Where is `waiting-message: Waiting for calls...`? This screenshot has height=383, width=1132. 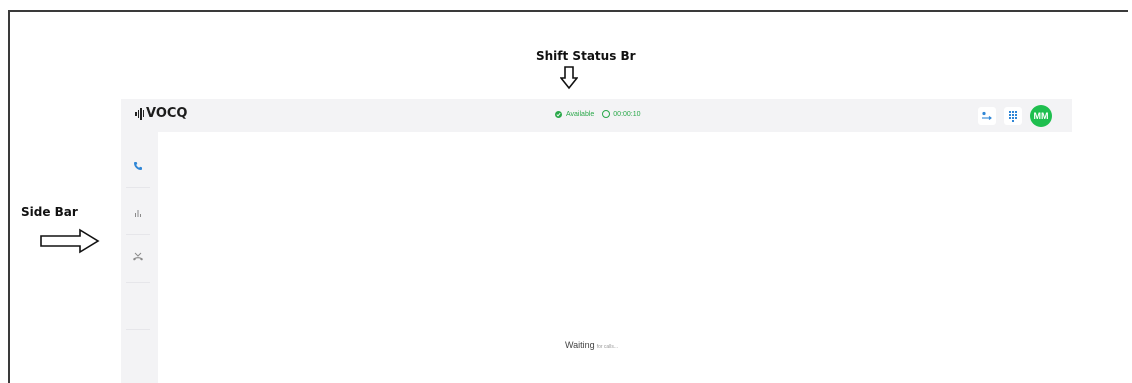
waiting-message: Waiting for calls... is located at coordinates (591, 345).